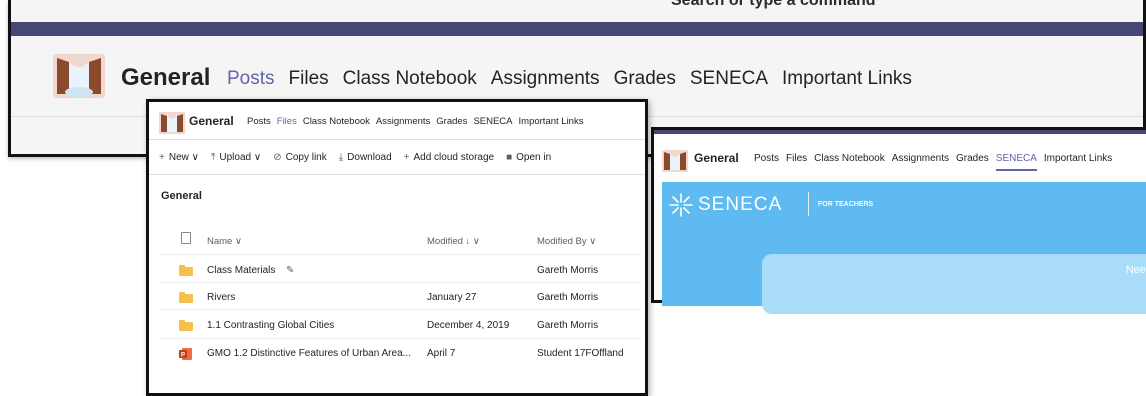 The height and width of the screenshot is (396, 1146). What do you see at coordinates (224, 241) in the screenshot?
I see `column-header-name: Name ∨` at bounding box center [224, 241].